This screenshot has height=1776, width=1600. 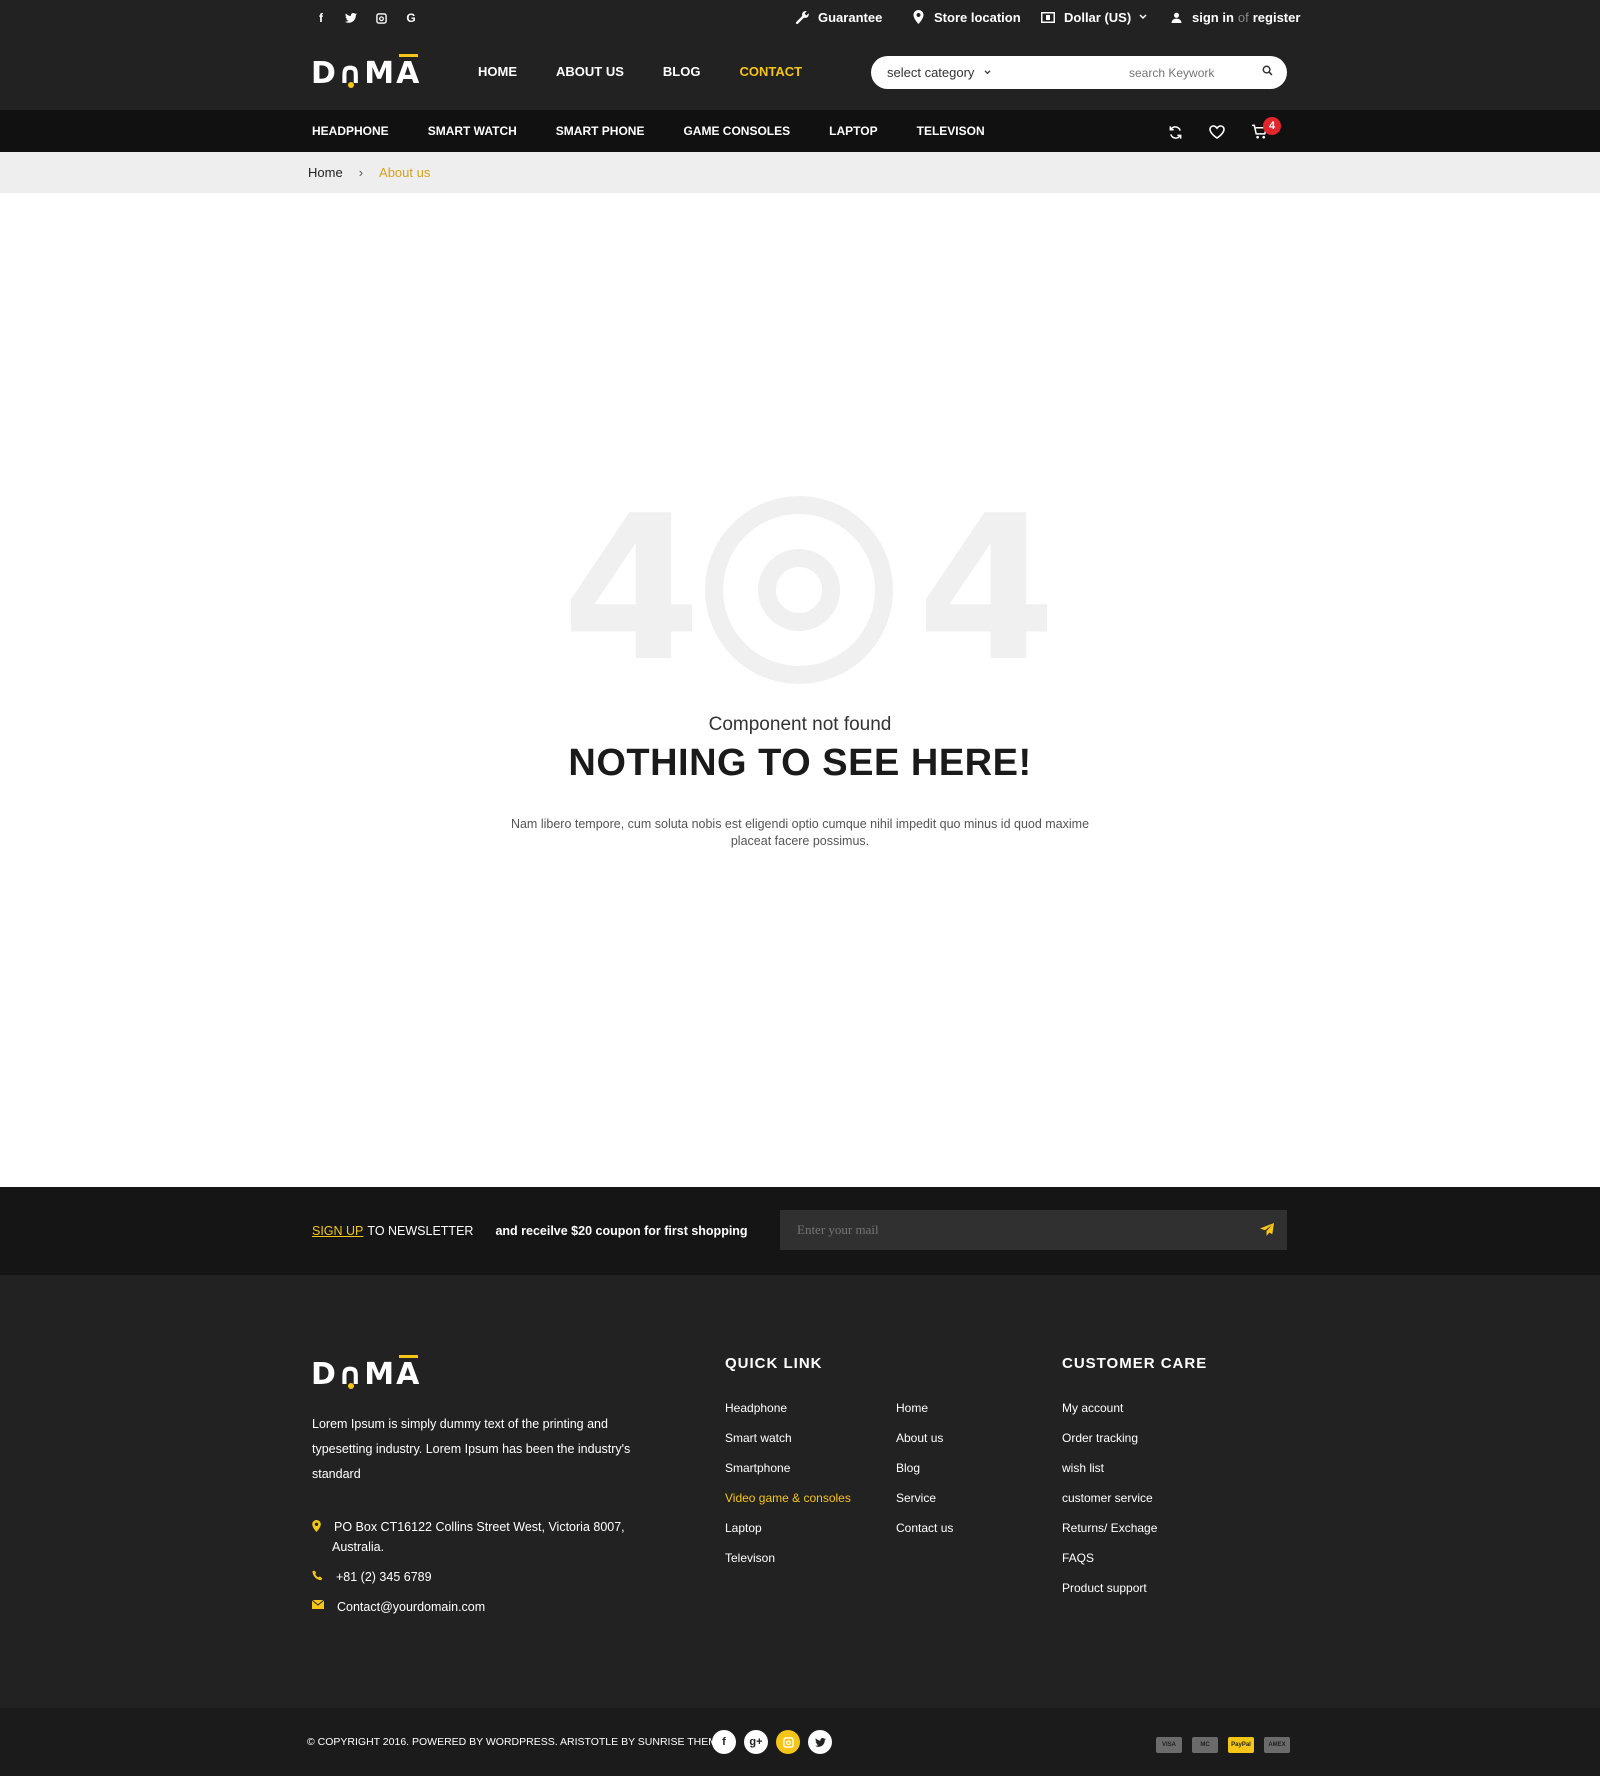 I want to click on category-smart-phone: SMART PHONE, so click(x=600, y=131).